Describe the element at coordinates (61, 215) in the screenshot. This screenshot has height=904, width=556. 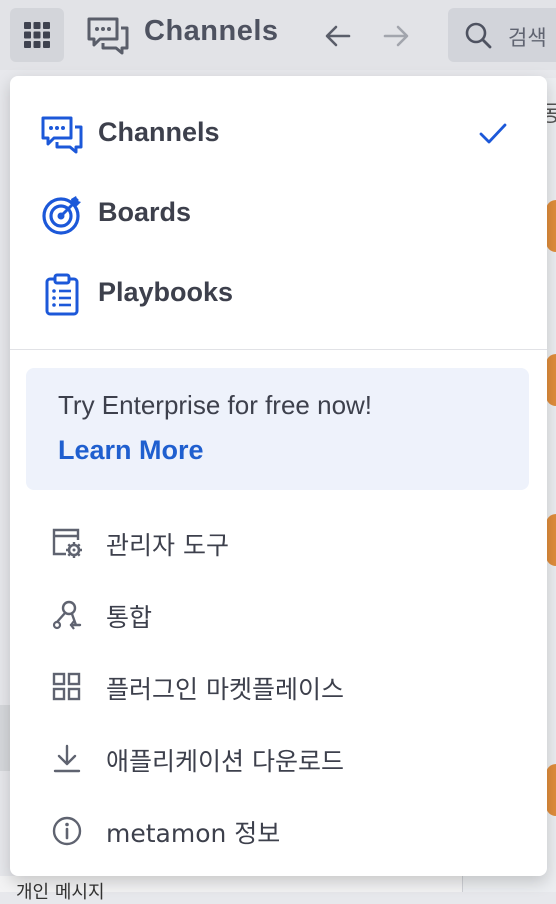
I see `boards-icon` at that location.